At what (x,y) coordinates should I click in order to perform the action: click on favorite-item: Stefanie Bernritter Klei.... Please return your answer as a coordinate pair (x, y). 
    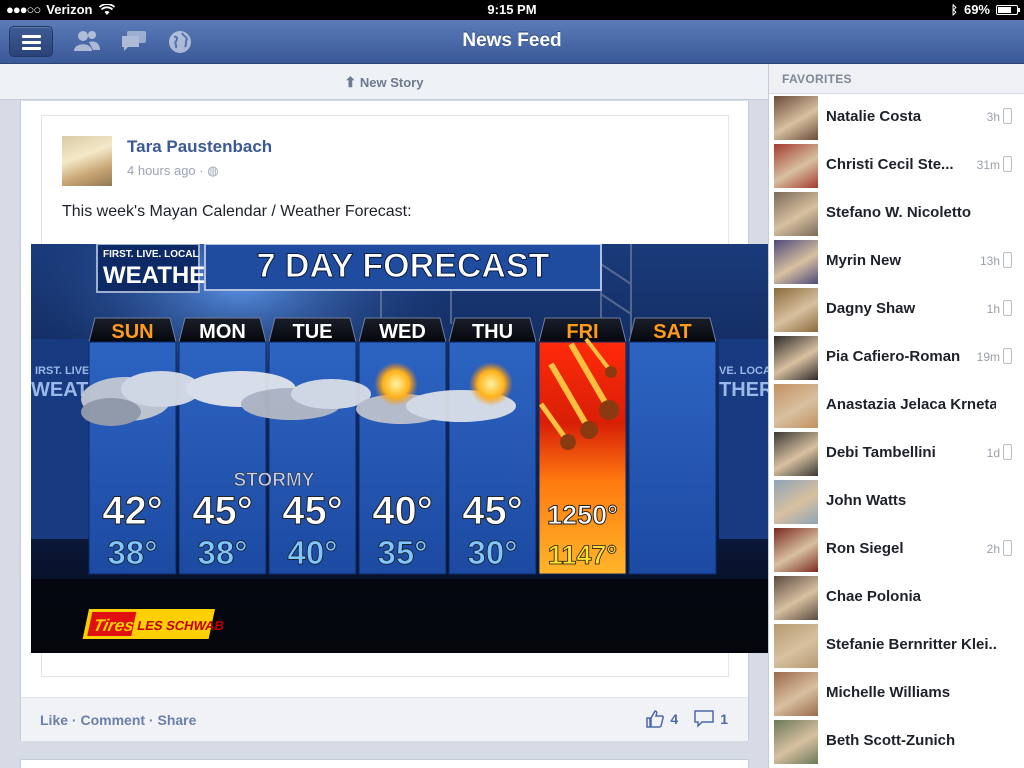
    Looking at the image, I should click on (896, 646).